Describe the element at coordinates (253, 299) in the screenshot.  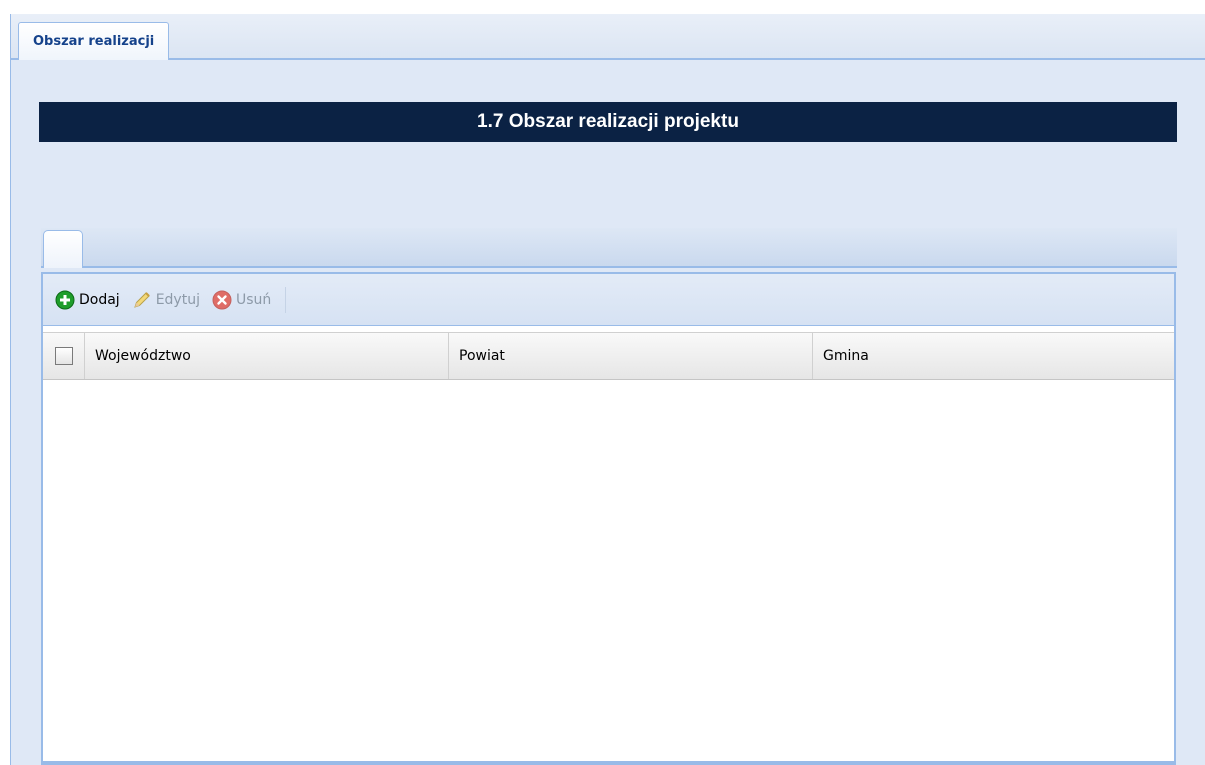
I see `delete-button-label: Usuń` at that location.